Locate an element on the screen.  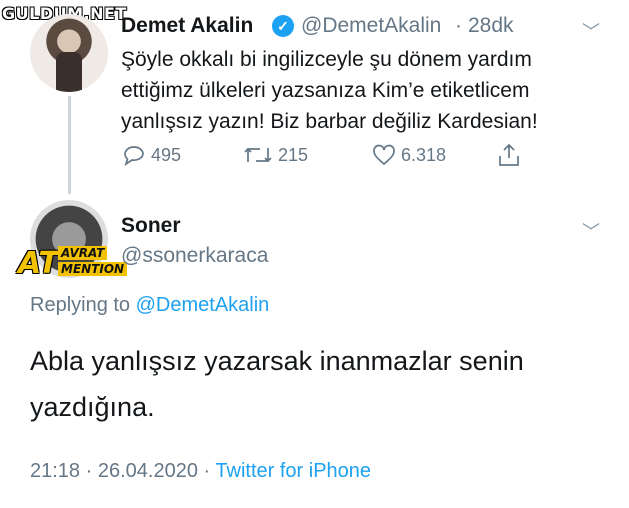
handle: @ssonerkaraca is located at coordinates (194, 256).